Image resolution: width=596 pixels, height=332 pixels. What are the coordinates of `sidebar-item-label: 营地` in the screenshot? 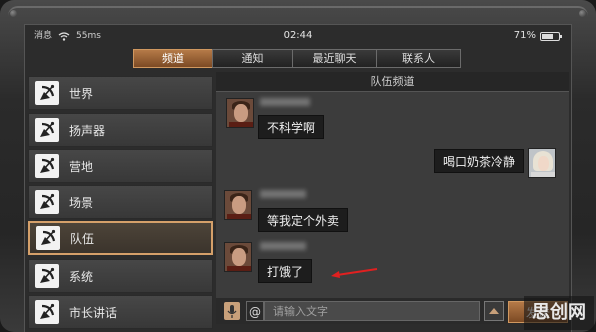 It's located at (81, 166).